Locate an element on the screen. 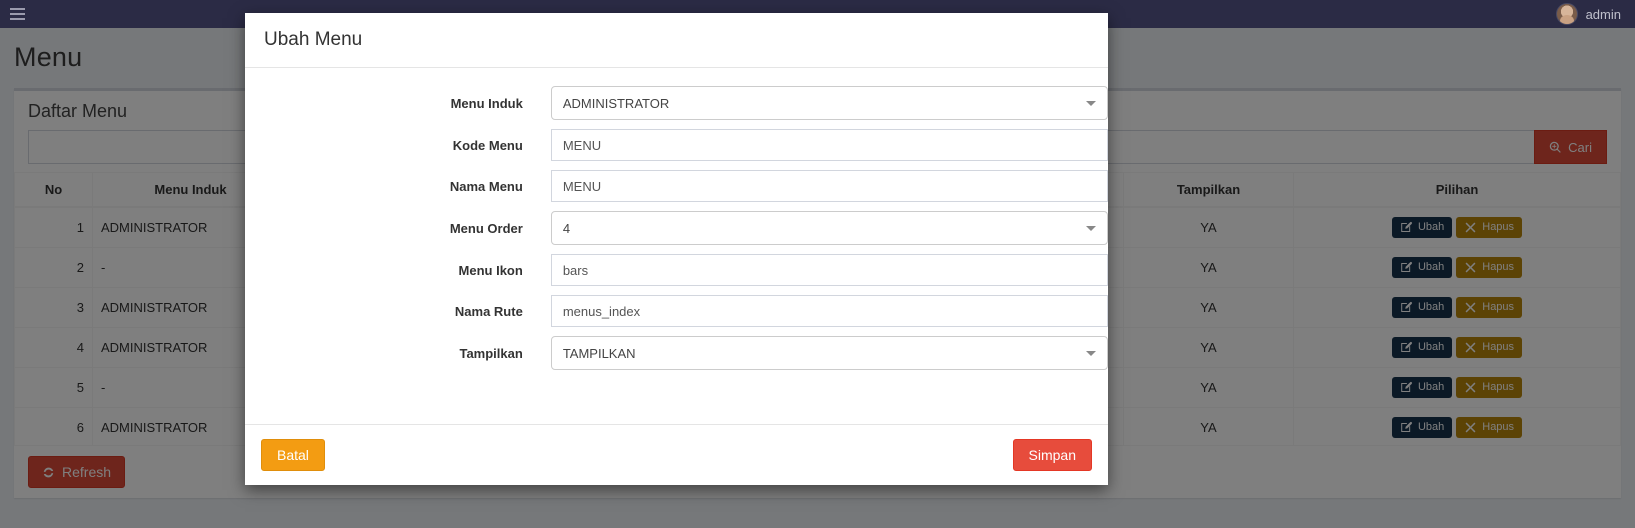 The height and width of the screenshot is (528, 1635). save-button: Simpan is located at coordinates (1052, 455).